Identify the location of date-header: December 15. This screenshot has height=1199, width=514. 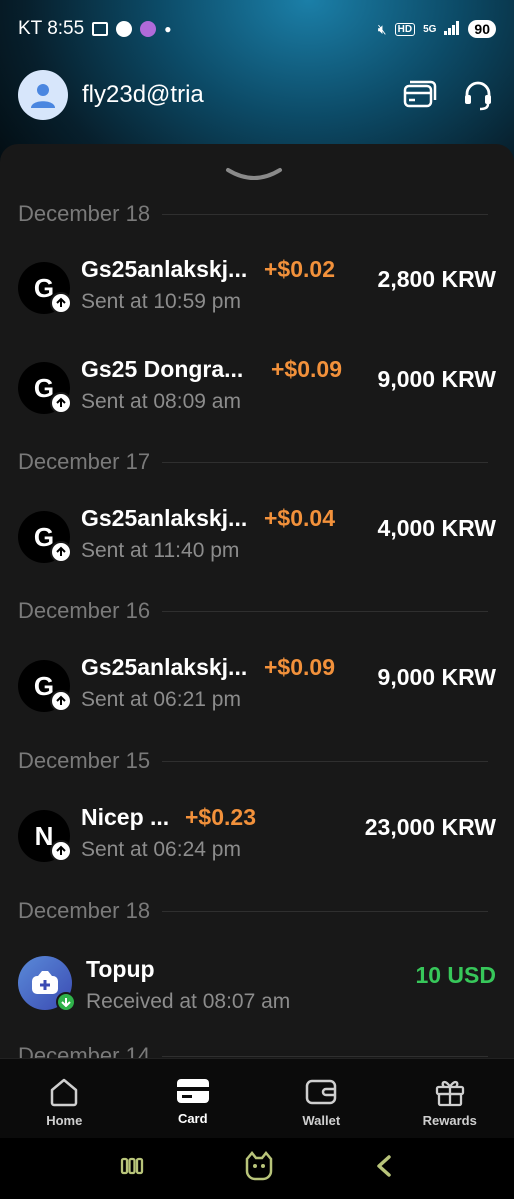
(253, 761).